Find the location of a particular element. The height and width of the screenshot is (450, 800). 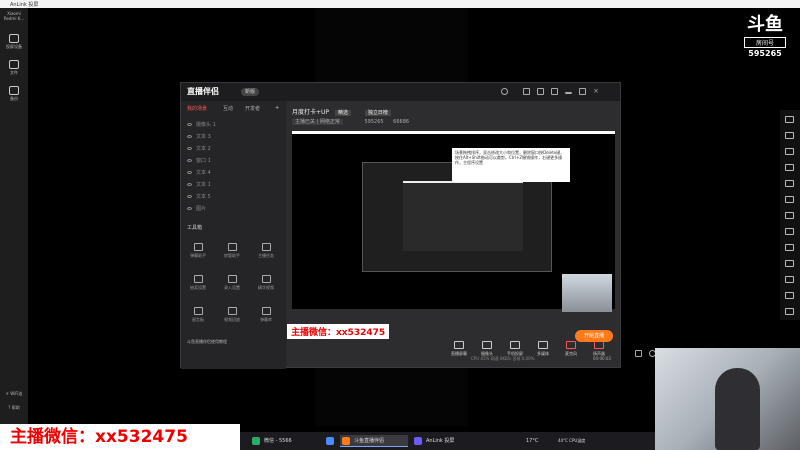

tool-highlight: 精华视频 is located at coordinates (266, 283).